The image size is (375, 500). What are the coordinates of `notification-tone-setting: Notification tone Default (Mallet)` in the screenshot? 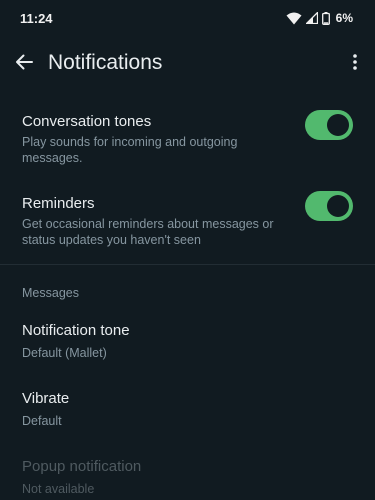 It's located at (187, 341).